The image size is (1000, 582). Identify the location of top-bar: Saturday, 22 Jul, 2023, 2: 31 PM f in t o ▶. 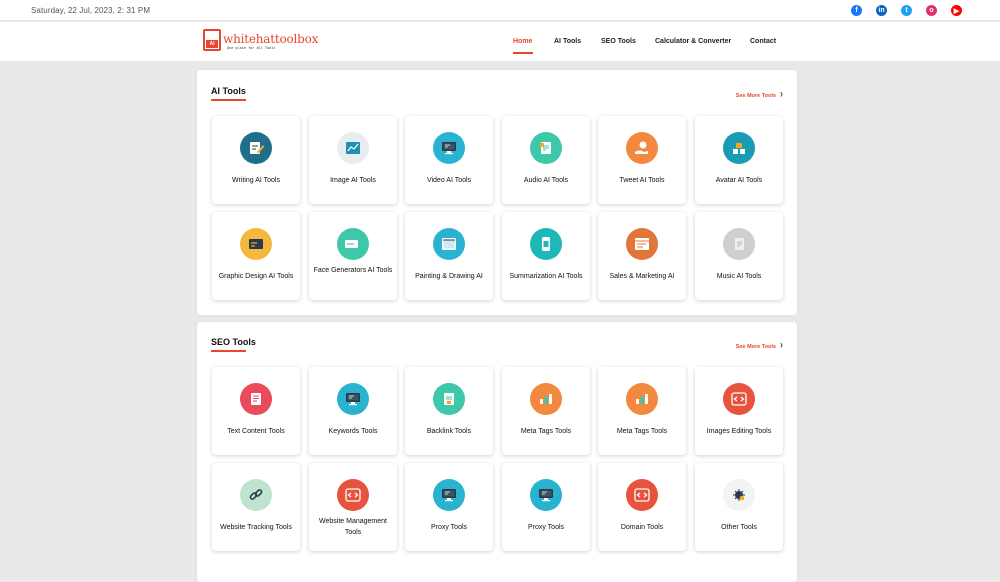
(500, 10).